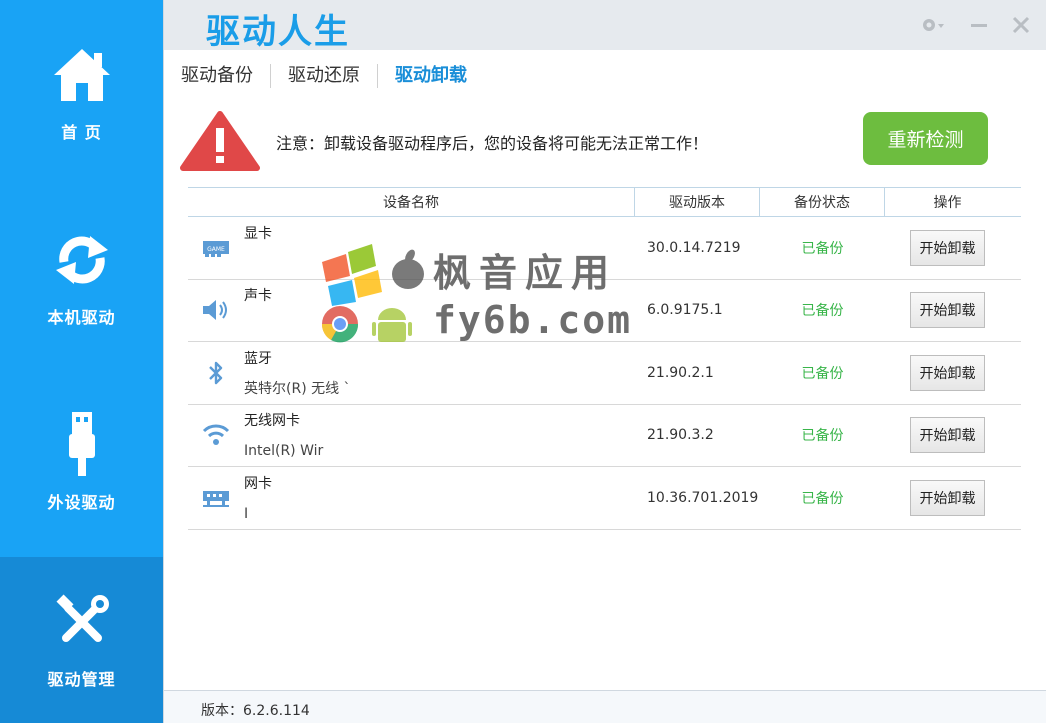  I want to click on minimize-icon, so click(979, 25).